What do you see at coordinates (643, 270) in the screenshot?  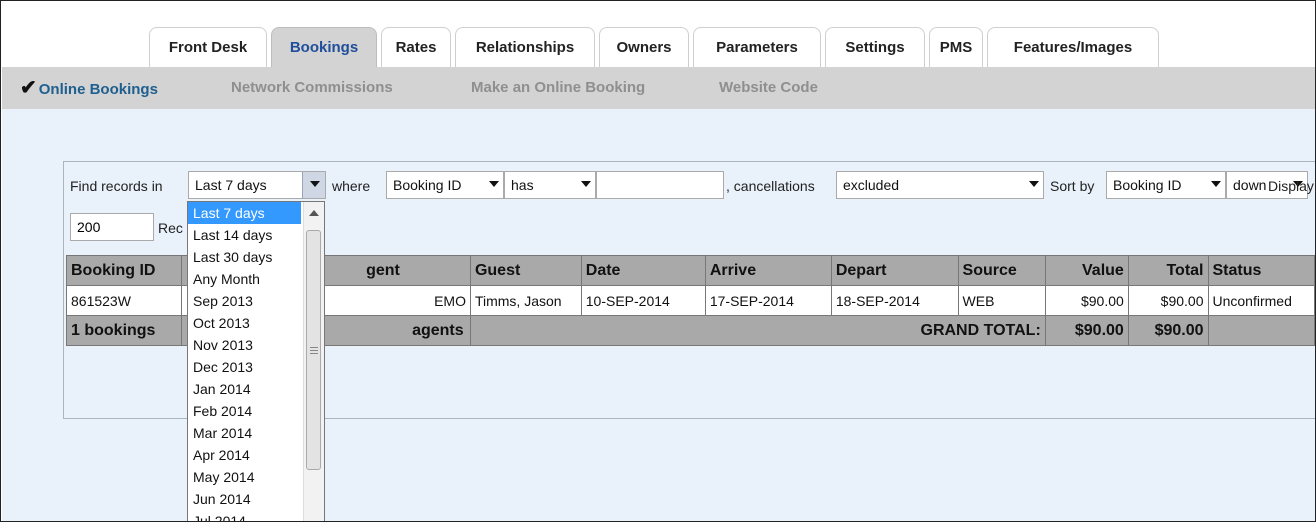 I see `col-date: Date` at bounding box center [643, 270].